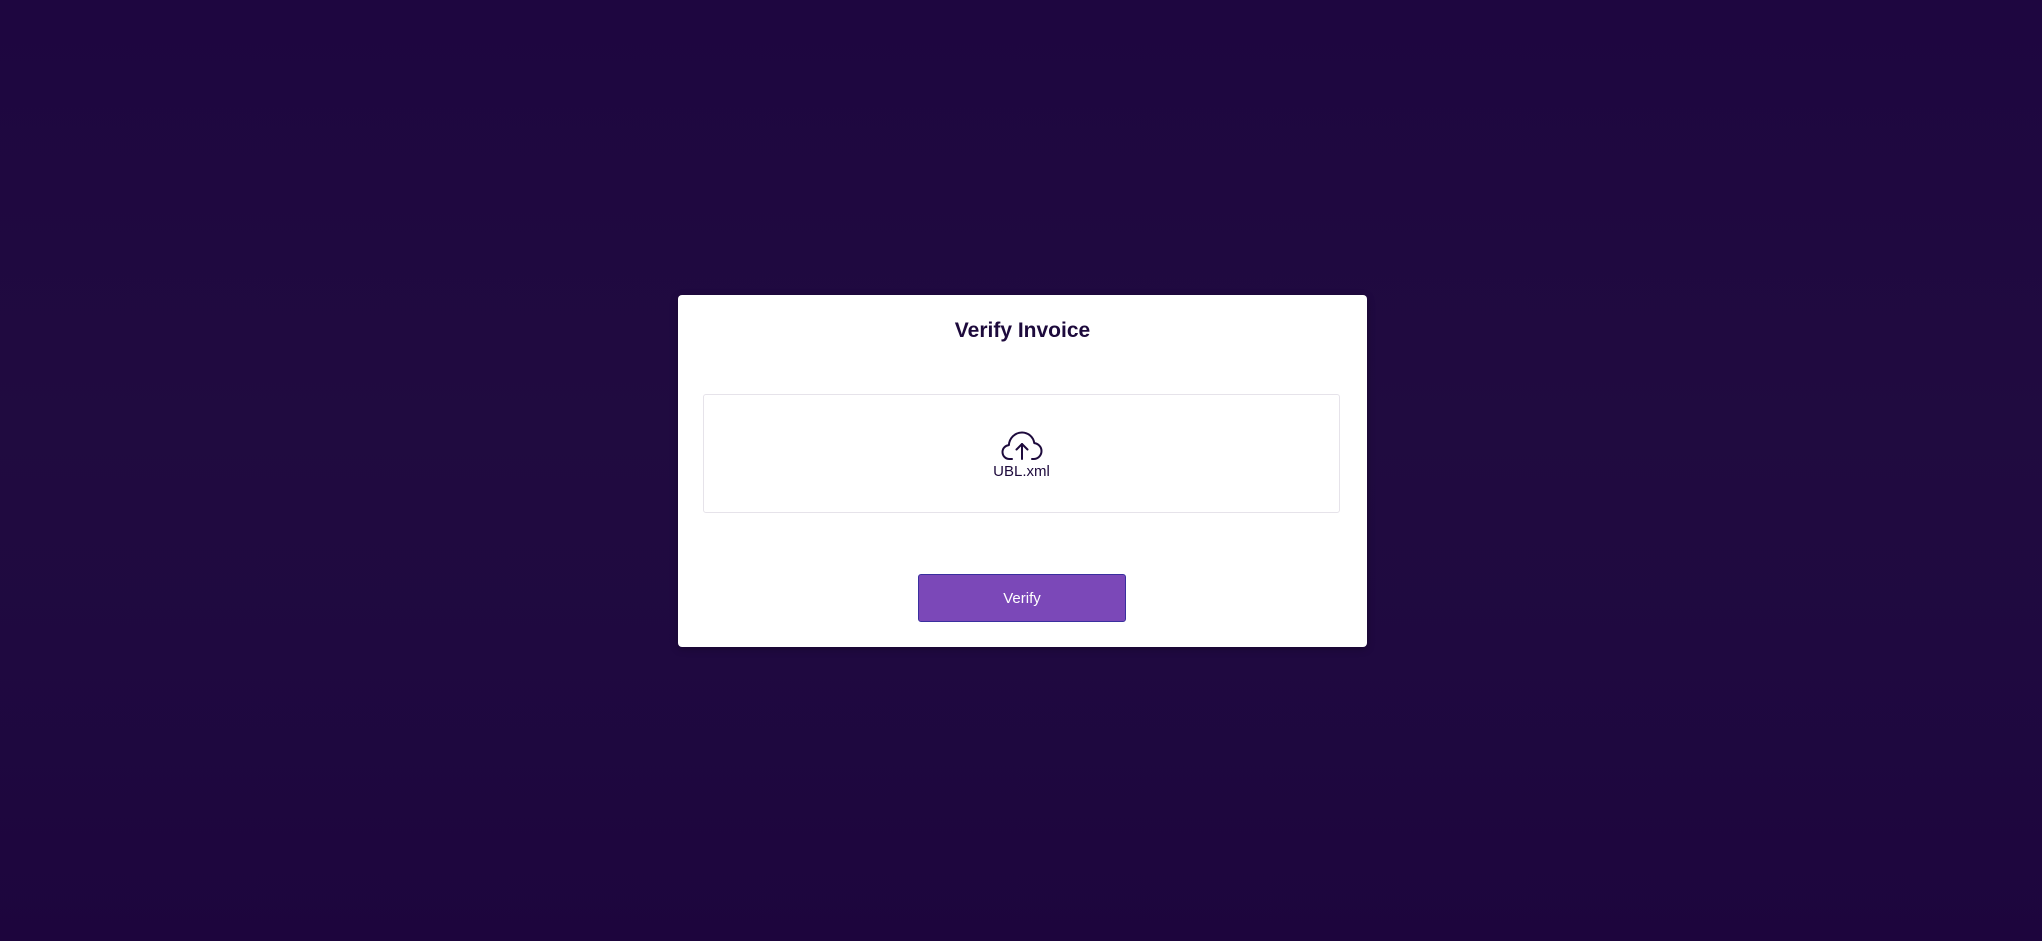  I want to click on page-title: Verify Invoice, so click(1022, 330).